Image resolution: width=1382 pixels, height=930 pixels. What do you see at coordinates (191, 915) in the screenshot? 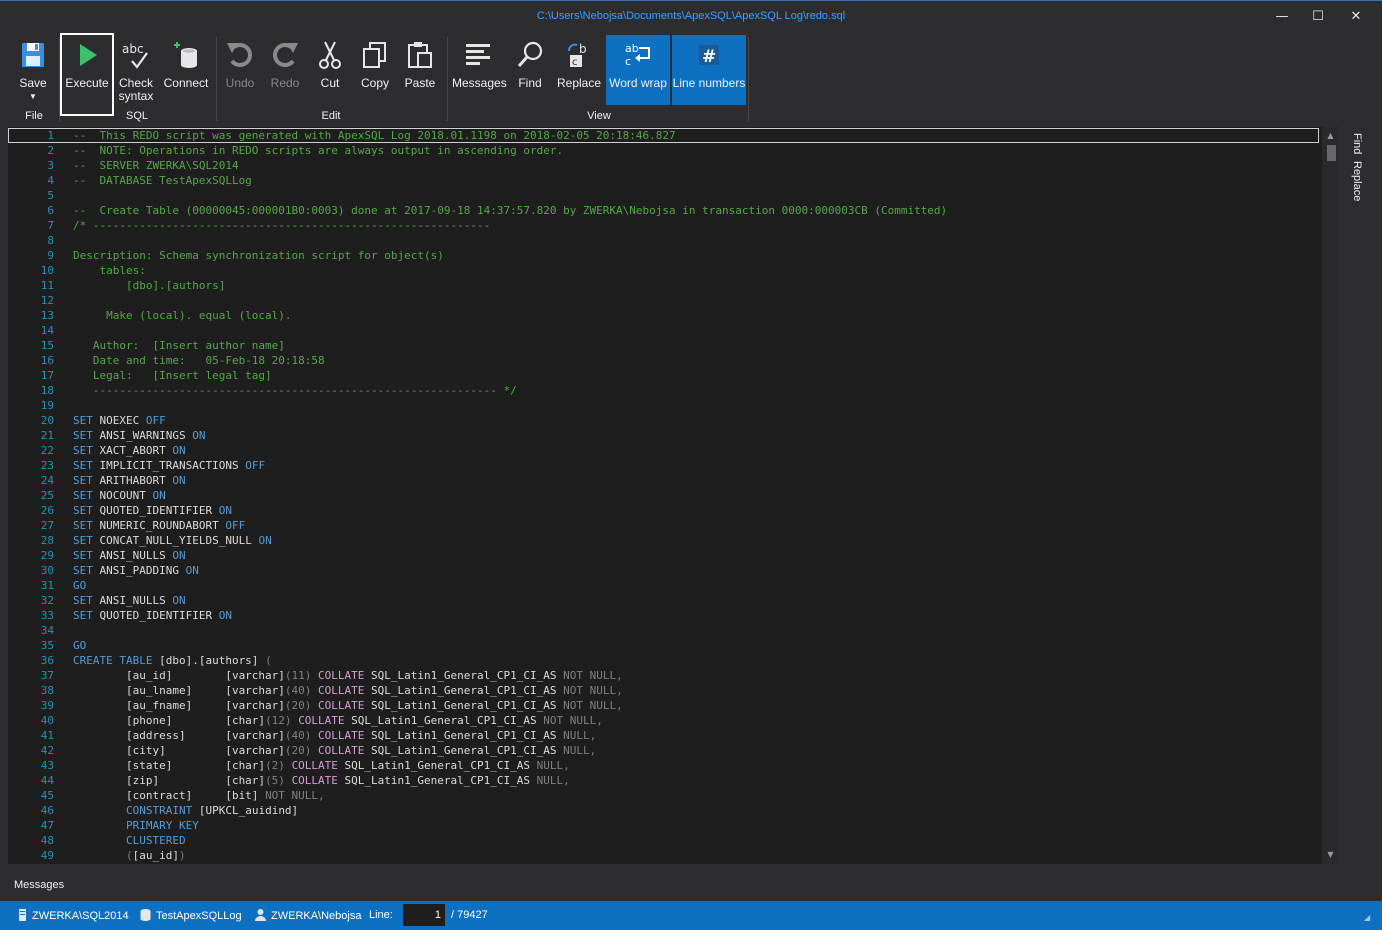
I see `status-database: TestApexSQLLog` at bounding box center [191, 915].